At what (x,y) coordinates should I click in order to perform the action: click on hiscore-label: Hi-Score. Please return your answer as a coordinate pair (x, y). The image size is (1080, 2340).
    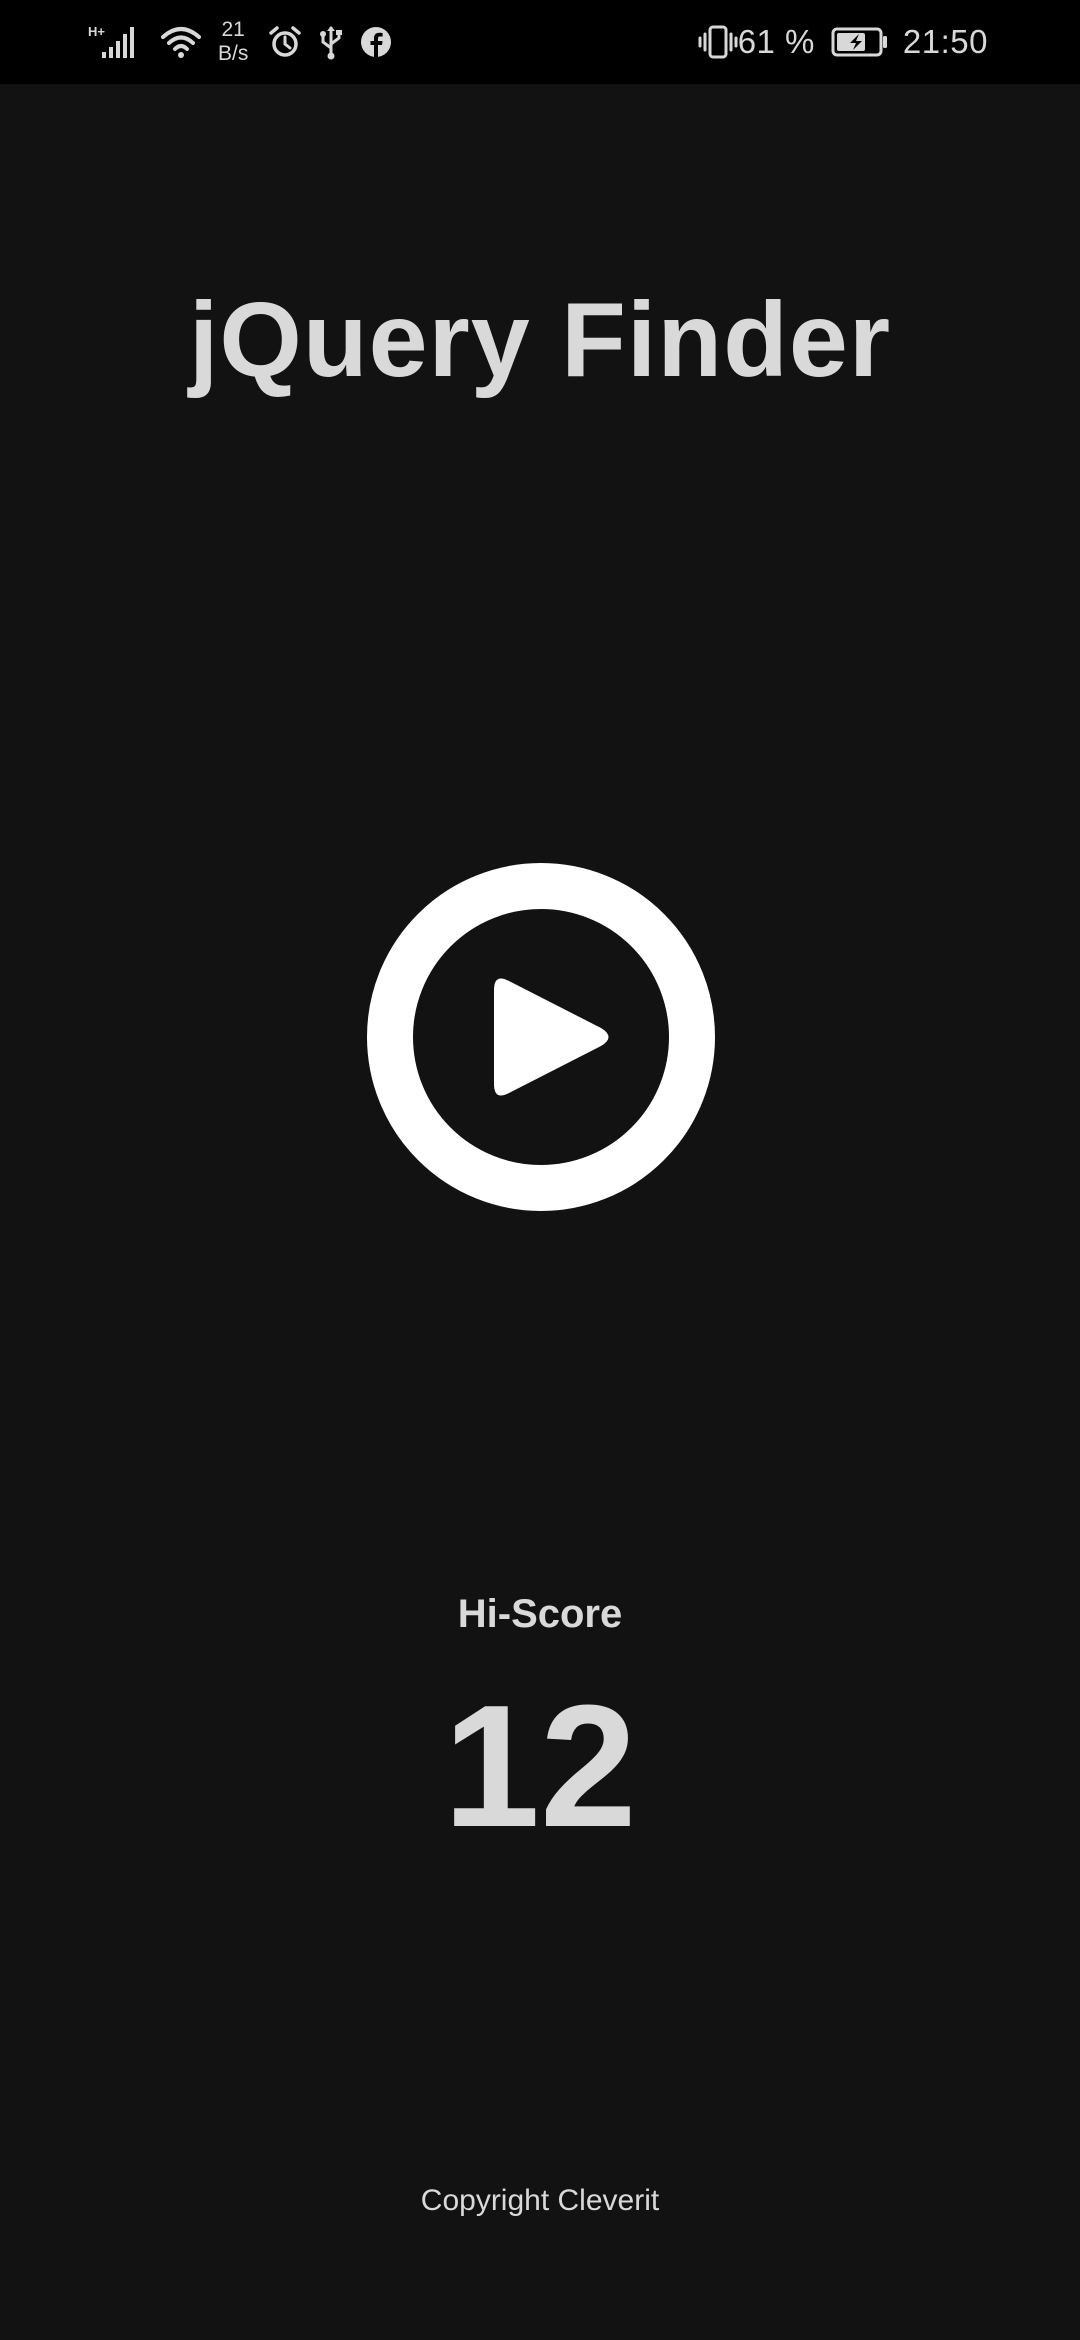
    Looking at the image, I should click on (540, 1614).